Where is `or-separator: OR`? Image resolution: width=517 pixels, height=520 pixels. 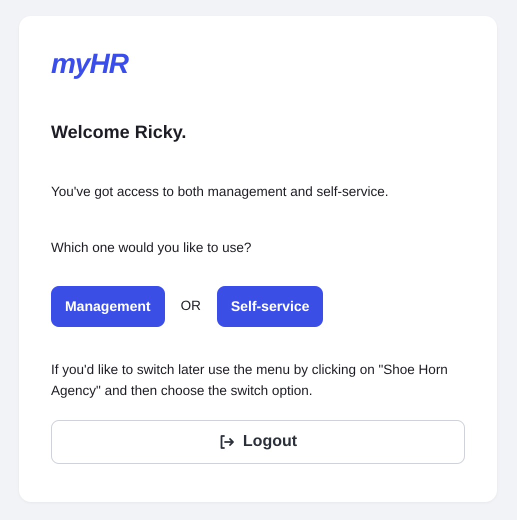 or-separator: OR is located at coordinates (190, 305).